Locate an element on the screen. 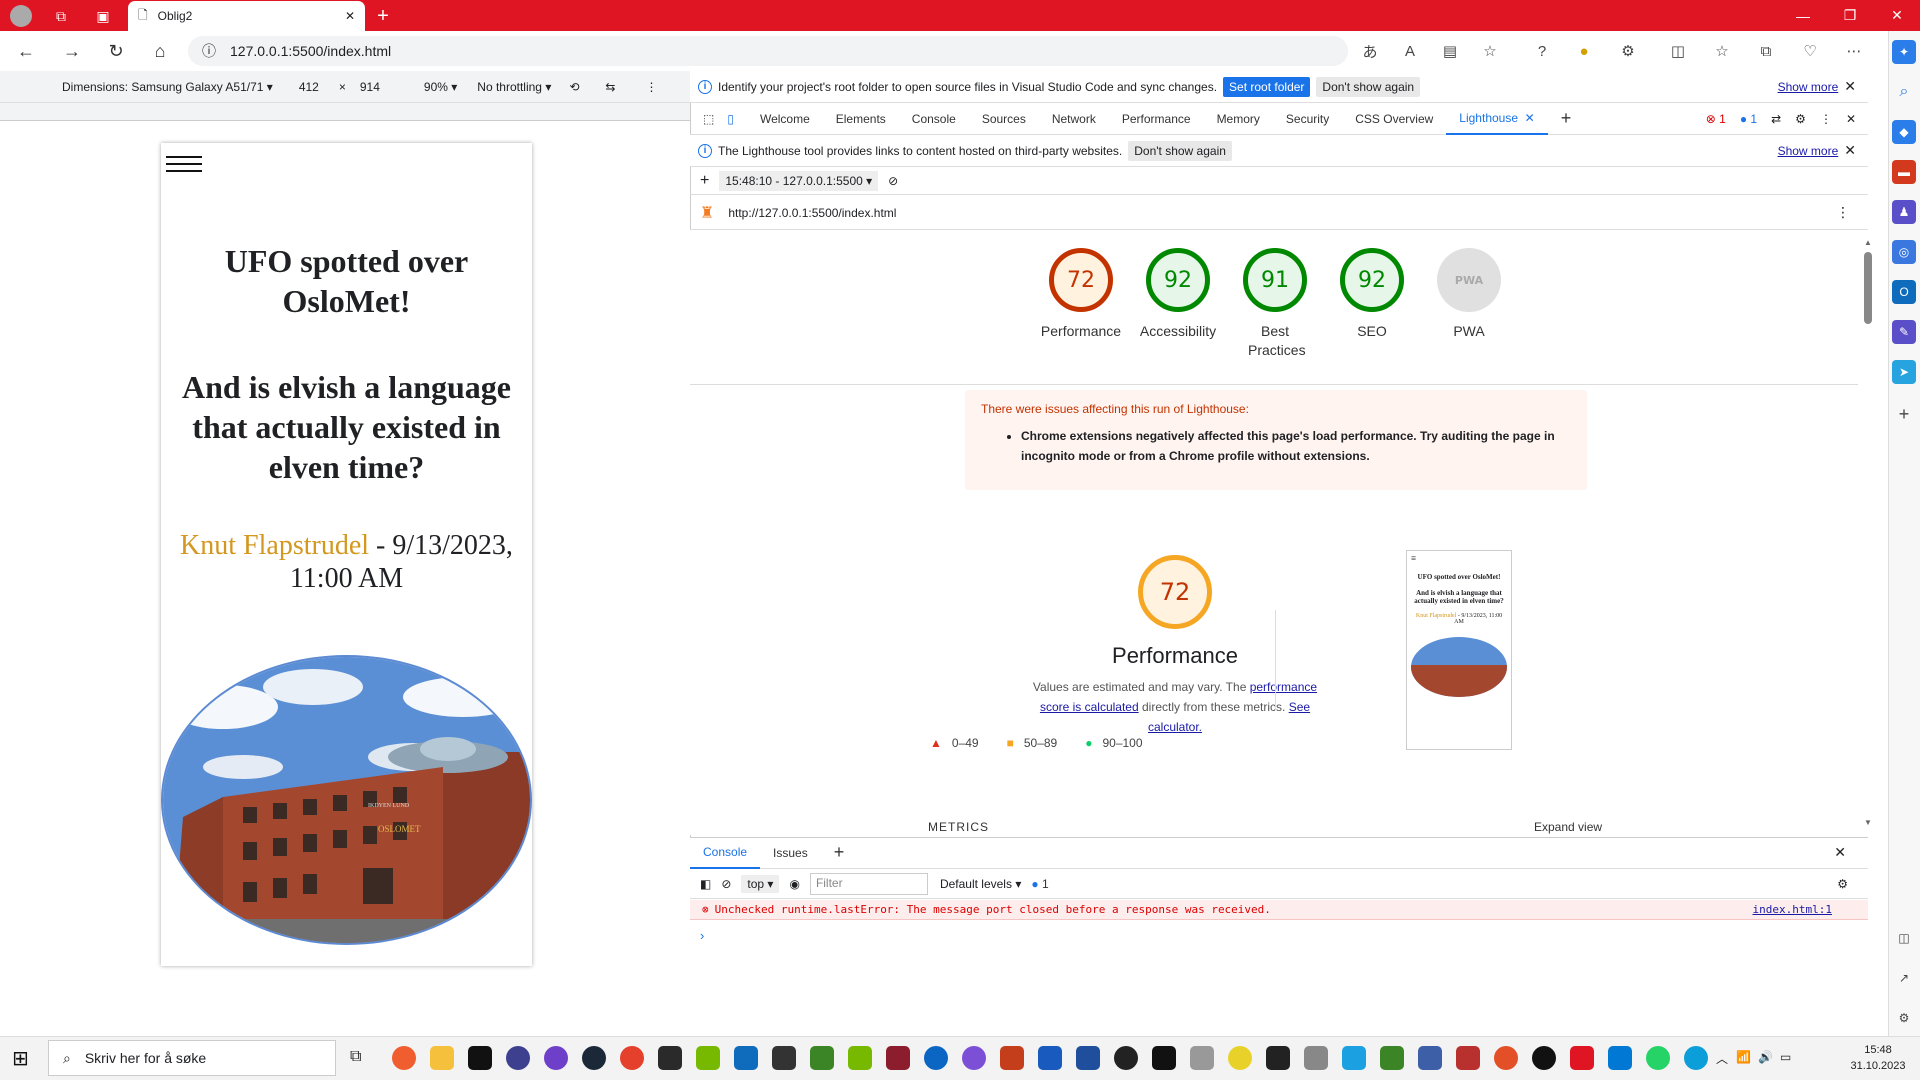 This screenshot has height=1080, width=1920. tab-security: Security is located at coordinates (1307, 119).